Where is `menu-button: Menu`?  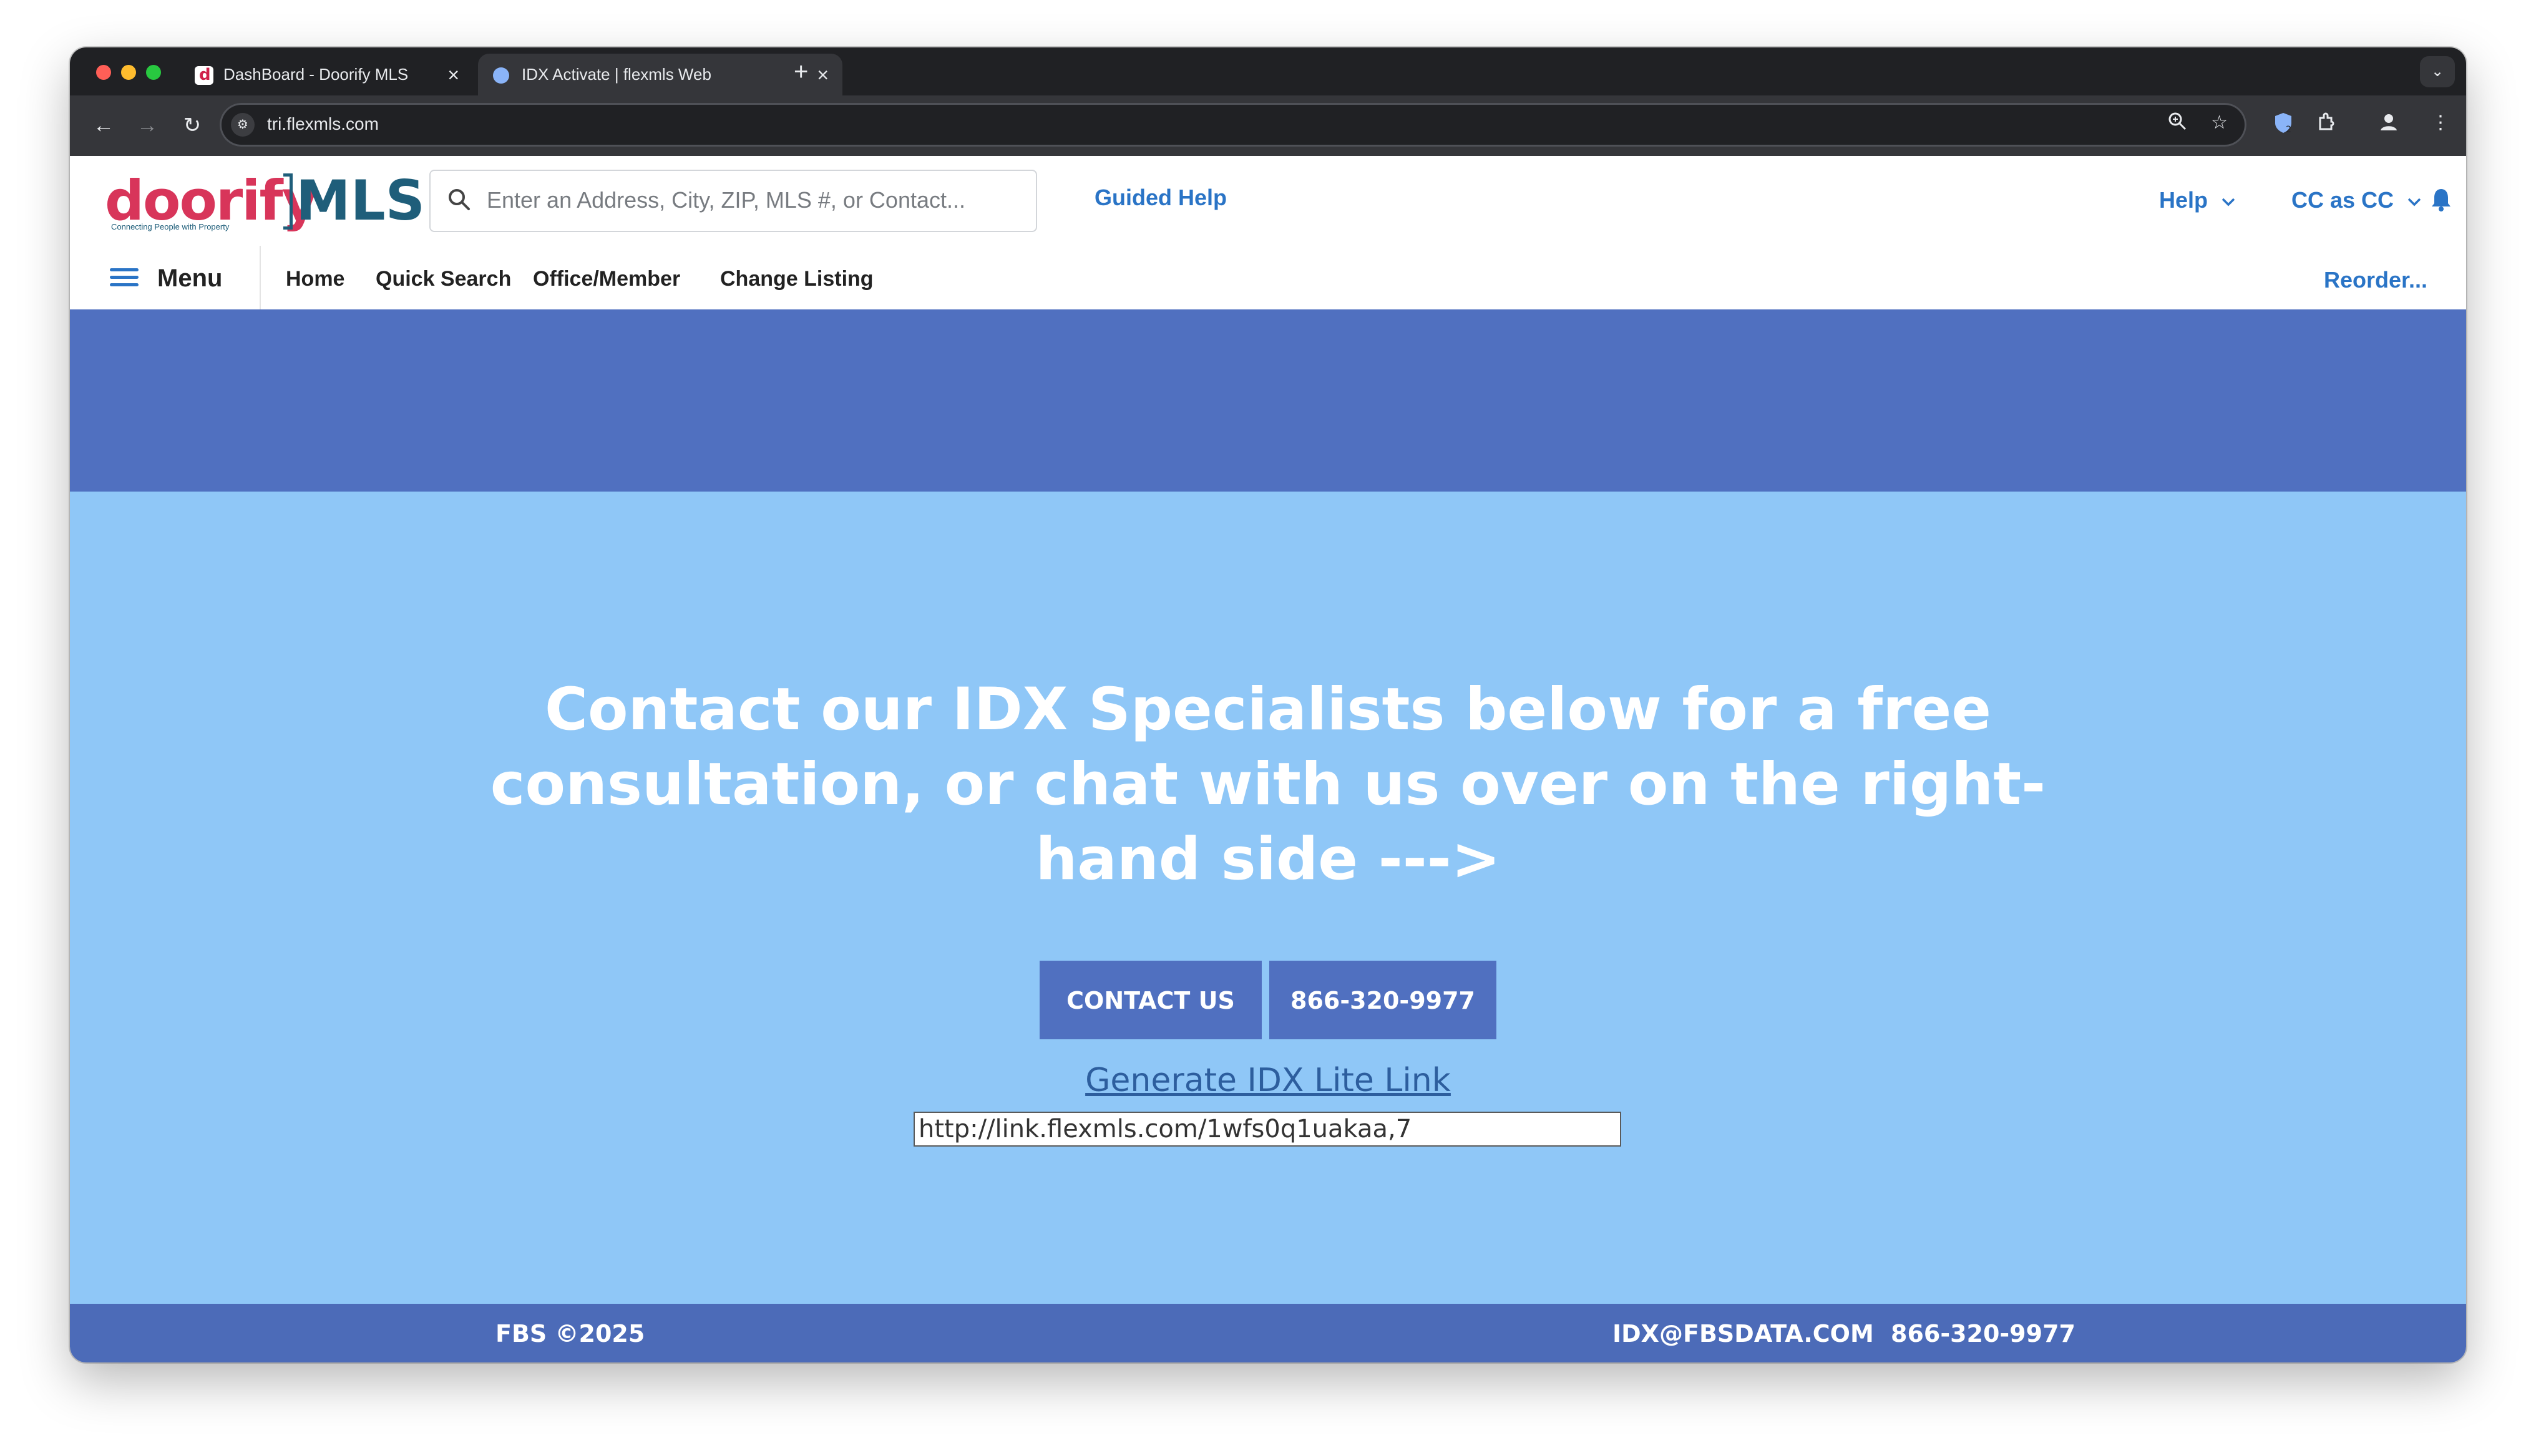
menu-button: Menu is located at coordinates (166, 277).